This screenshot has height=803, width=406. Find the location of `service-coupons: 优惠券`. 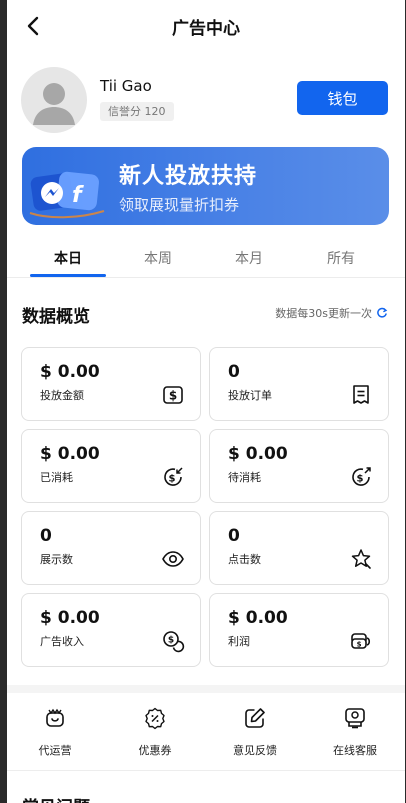

service-coupons: 优惠券 is located at coordinates (155, 732).